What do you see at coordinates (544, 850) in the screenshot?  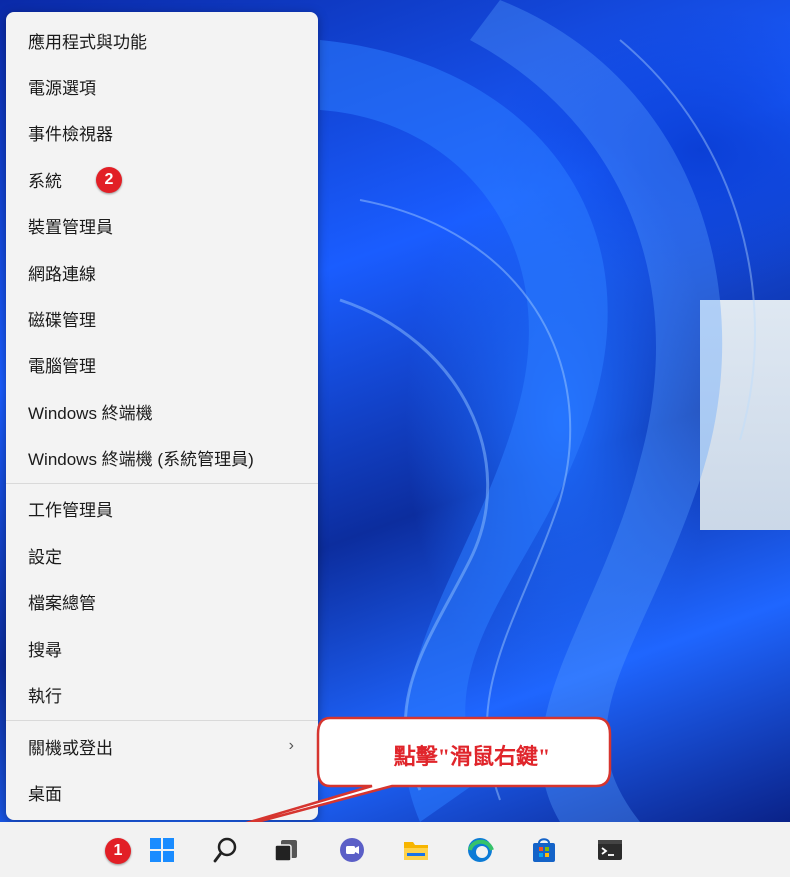 I see `store-icon` at bounding box center [544, 850].